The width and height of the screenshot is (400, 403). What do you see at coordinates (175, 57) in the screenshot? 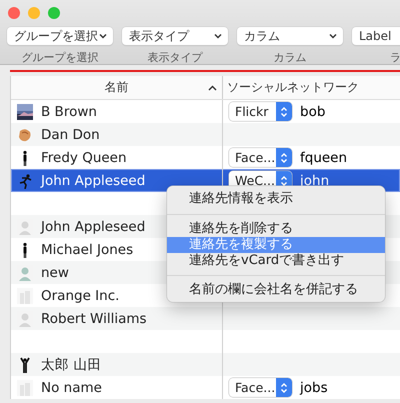
I see `dropdown-caption: 表示タイプ` at bounding box center [175, 57].